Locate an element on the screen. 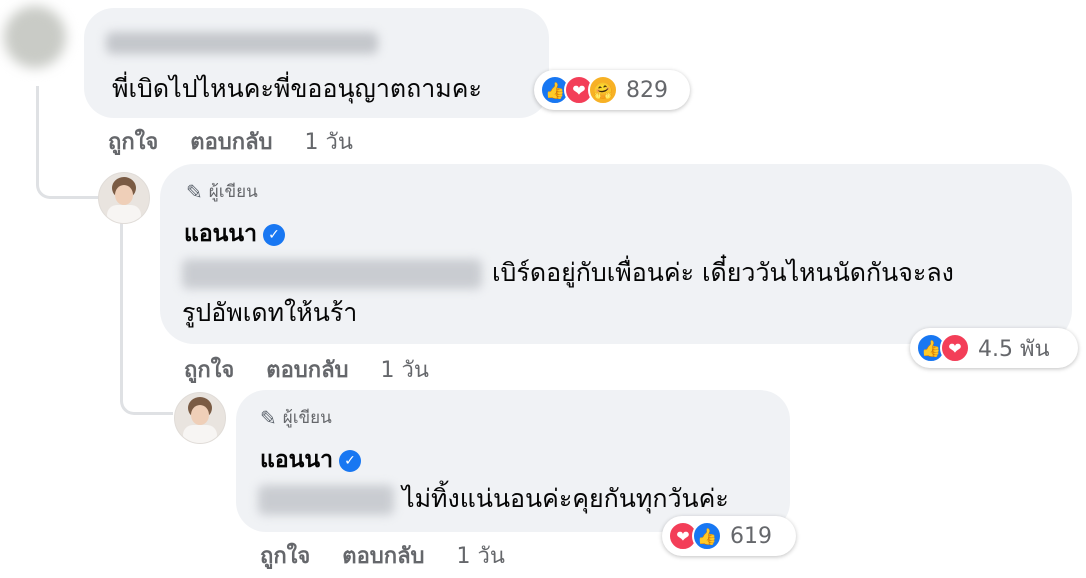  comment-text: ไม่ทิ้งแน่นอนค่ะคุยกันทุกวันค่ะ is located at coordinates (493, 499).